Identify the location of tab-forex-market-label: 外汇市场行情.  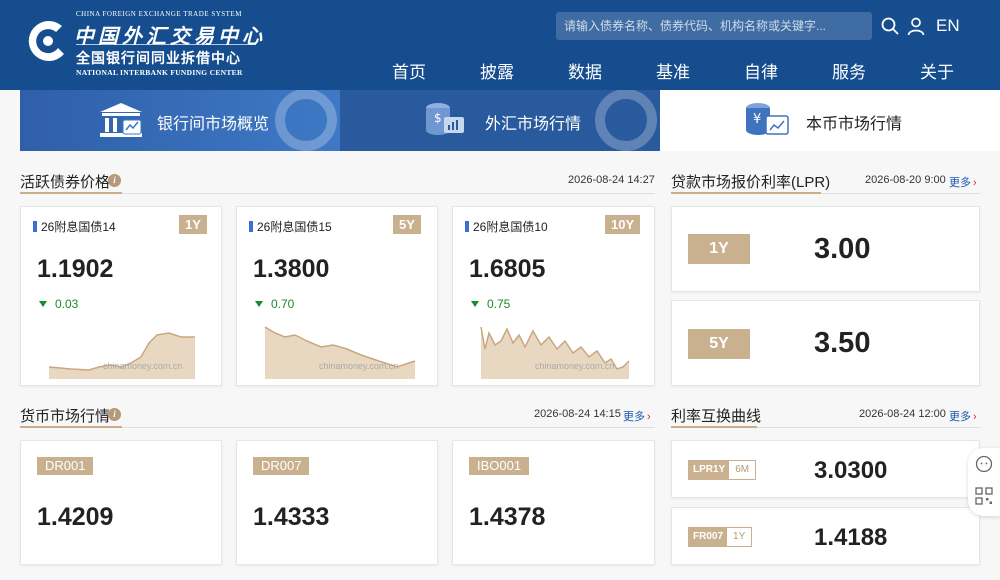
(533, 124).